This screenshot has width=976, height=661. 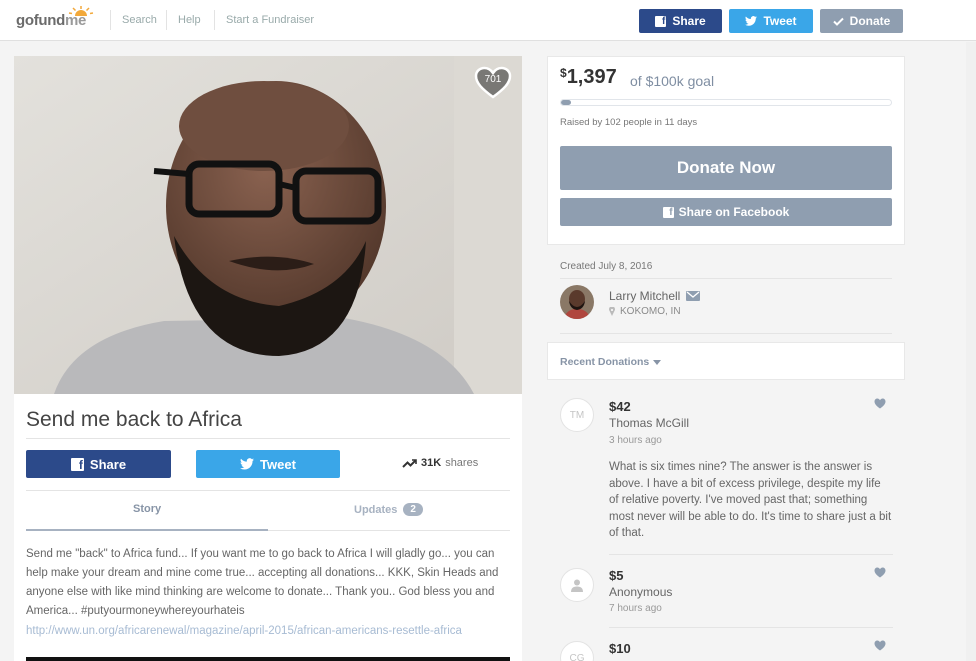 What do you see at coordinates (431, 463) in the screenshot?
I see `shares-number: 31K` at bounding box center [431, 463].